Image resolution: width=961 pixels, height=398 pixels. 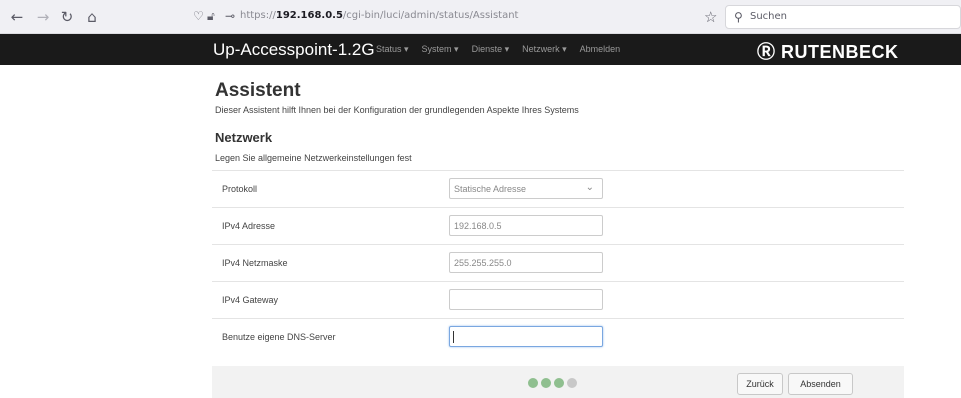 I want to click on dns-server-input, so click(x=526, y=336).